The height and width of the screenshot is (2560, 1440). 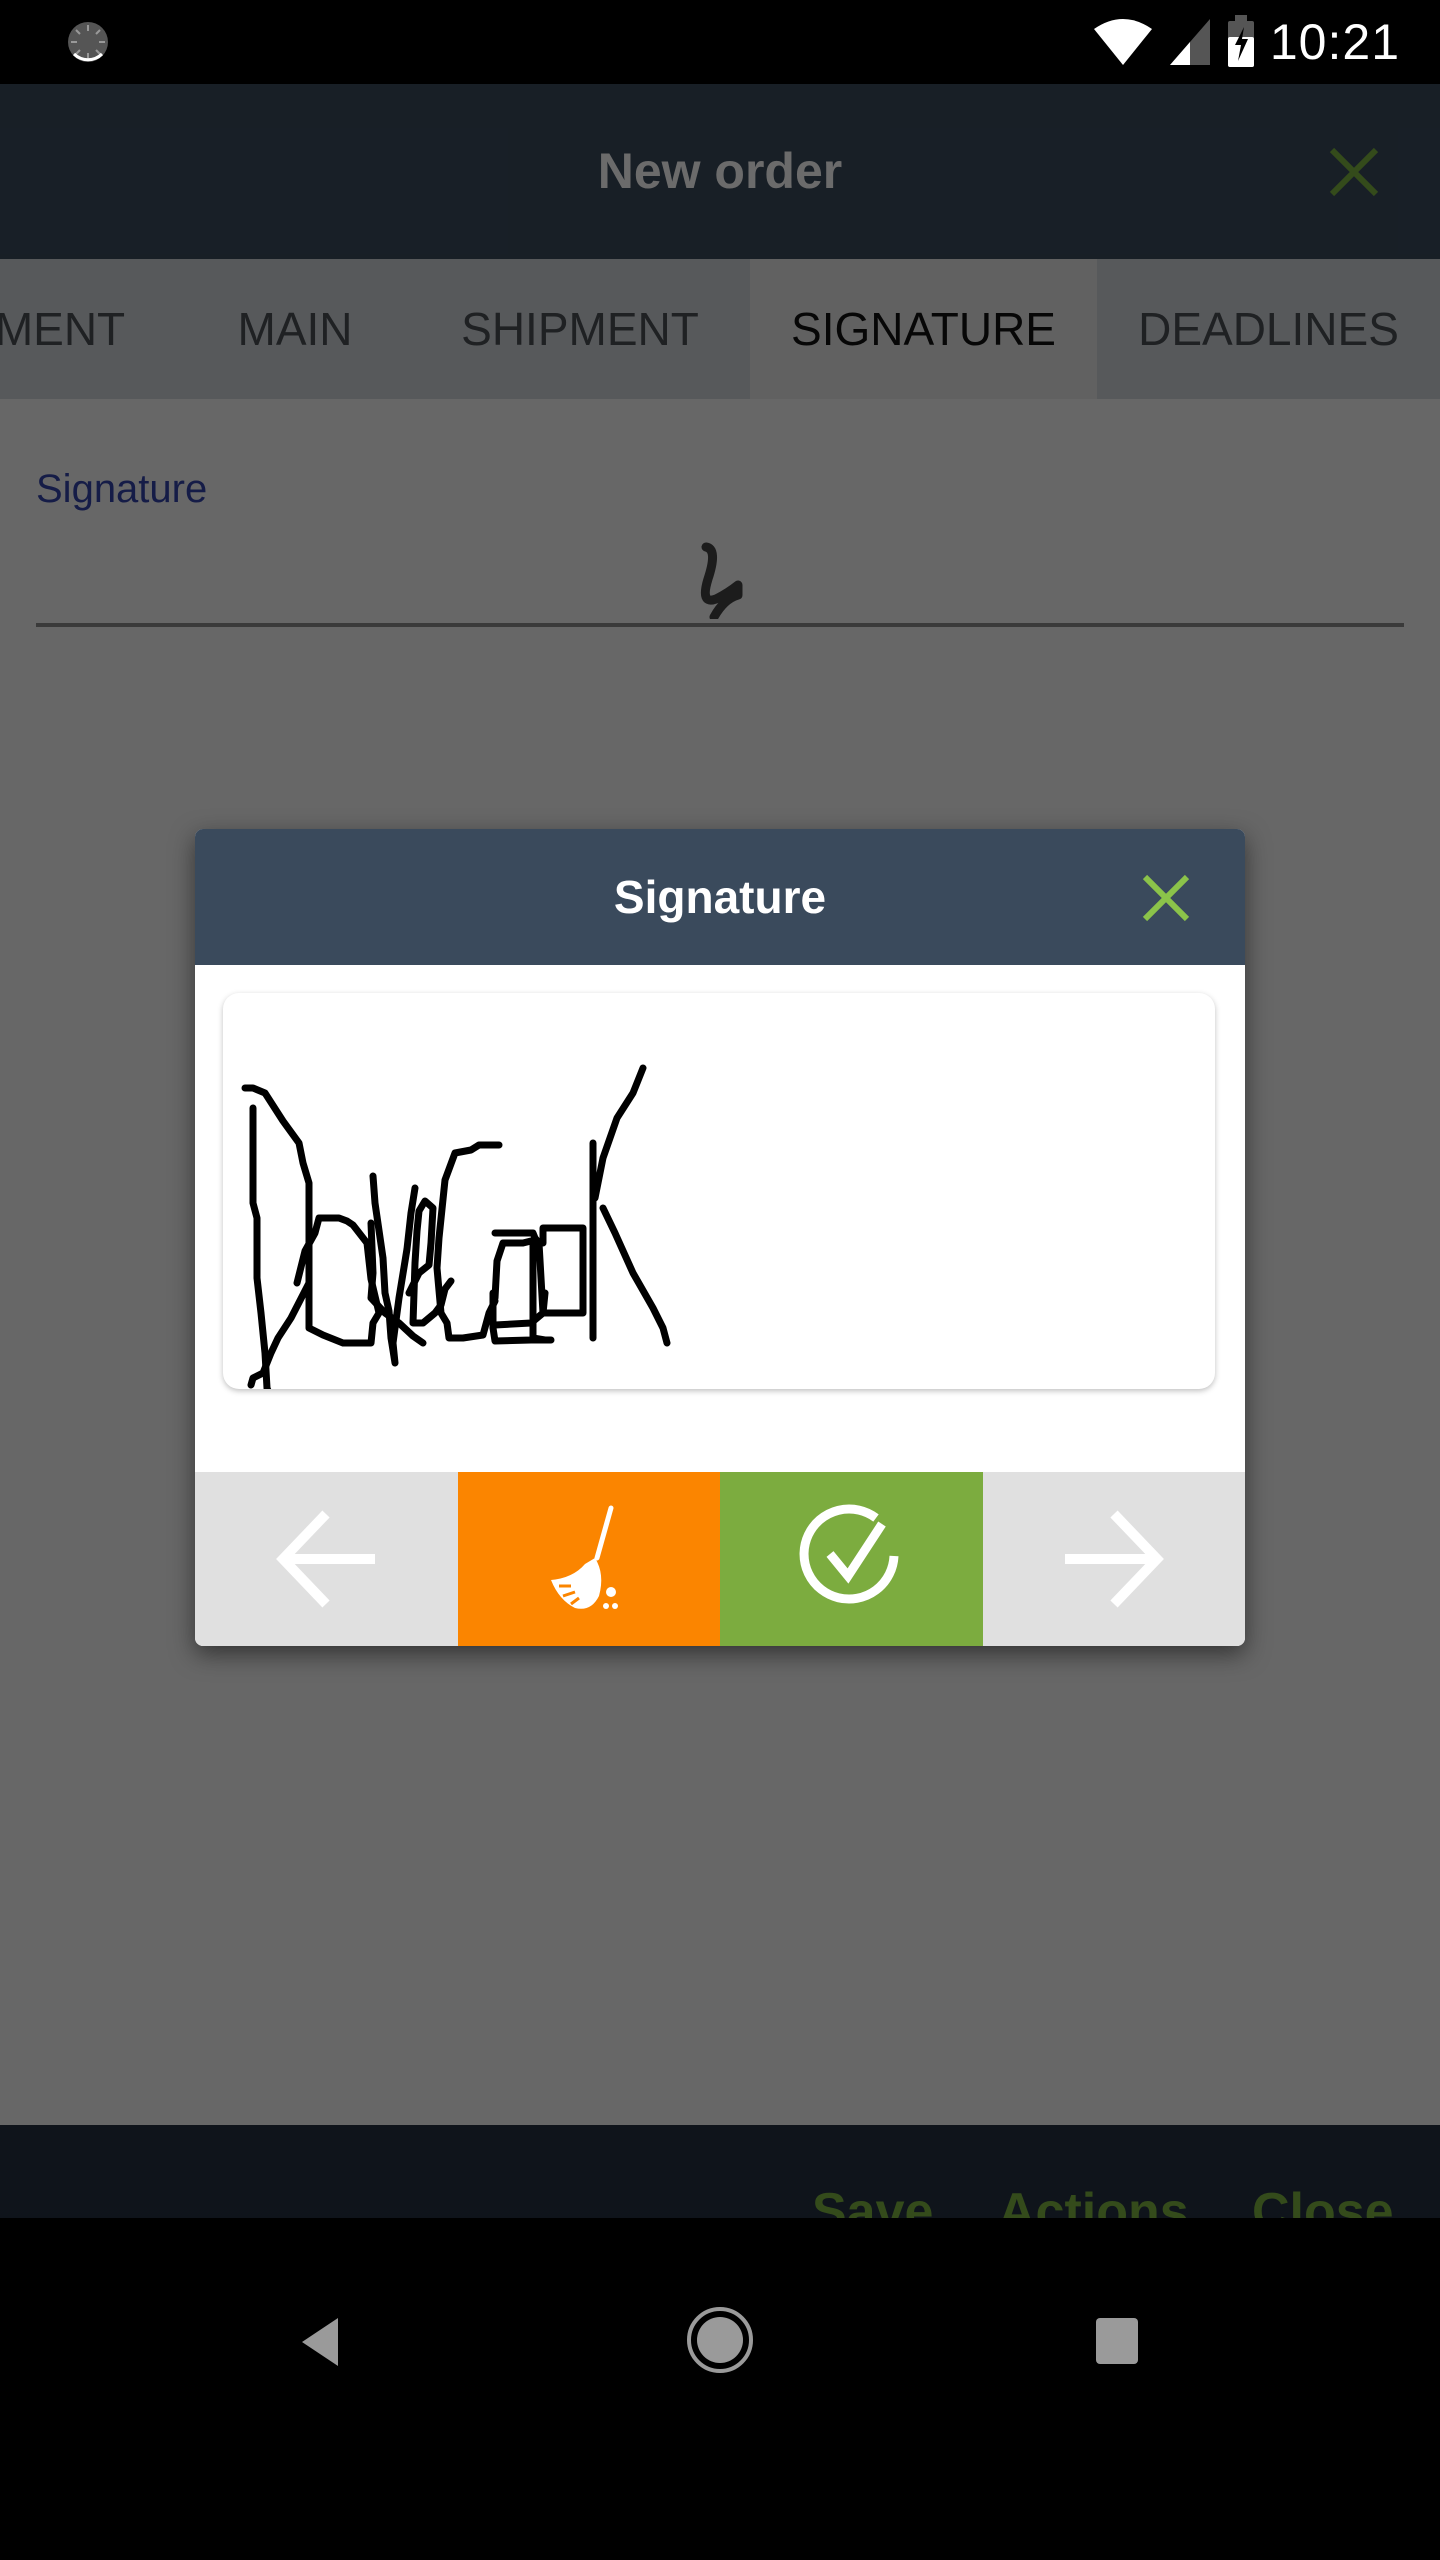 I want to click on next-button, so click(x=1113, y=1559).